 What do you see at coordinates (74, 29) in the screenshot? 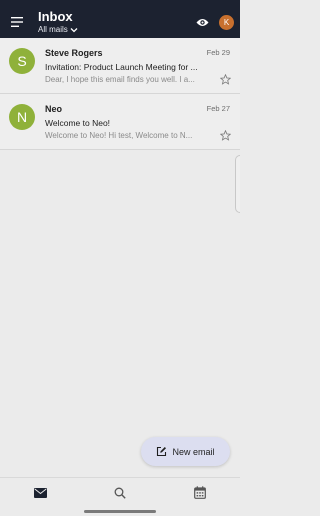
I see `chevron-down-icon` at bounding box center [74, 29].